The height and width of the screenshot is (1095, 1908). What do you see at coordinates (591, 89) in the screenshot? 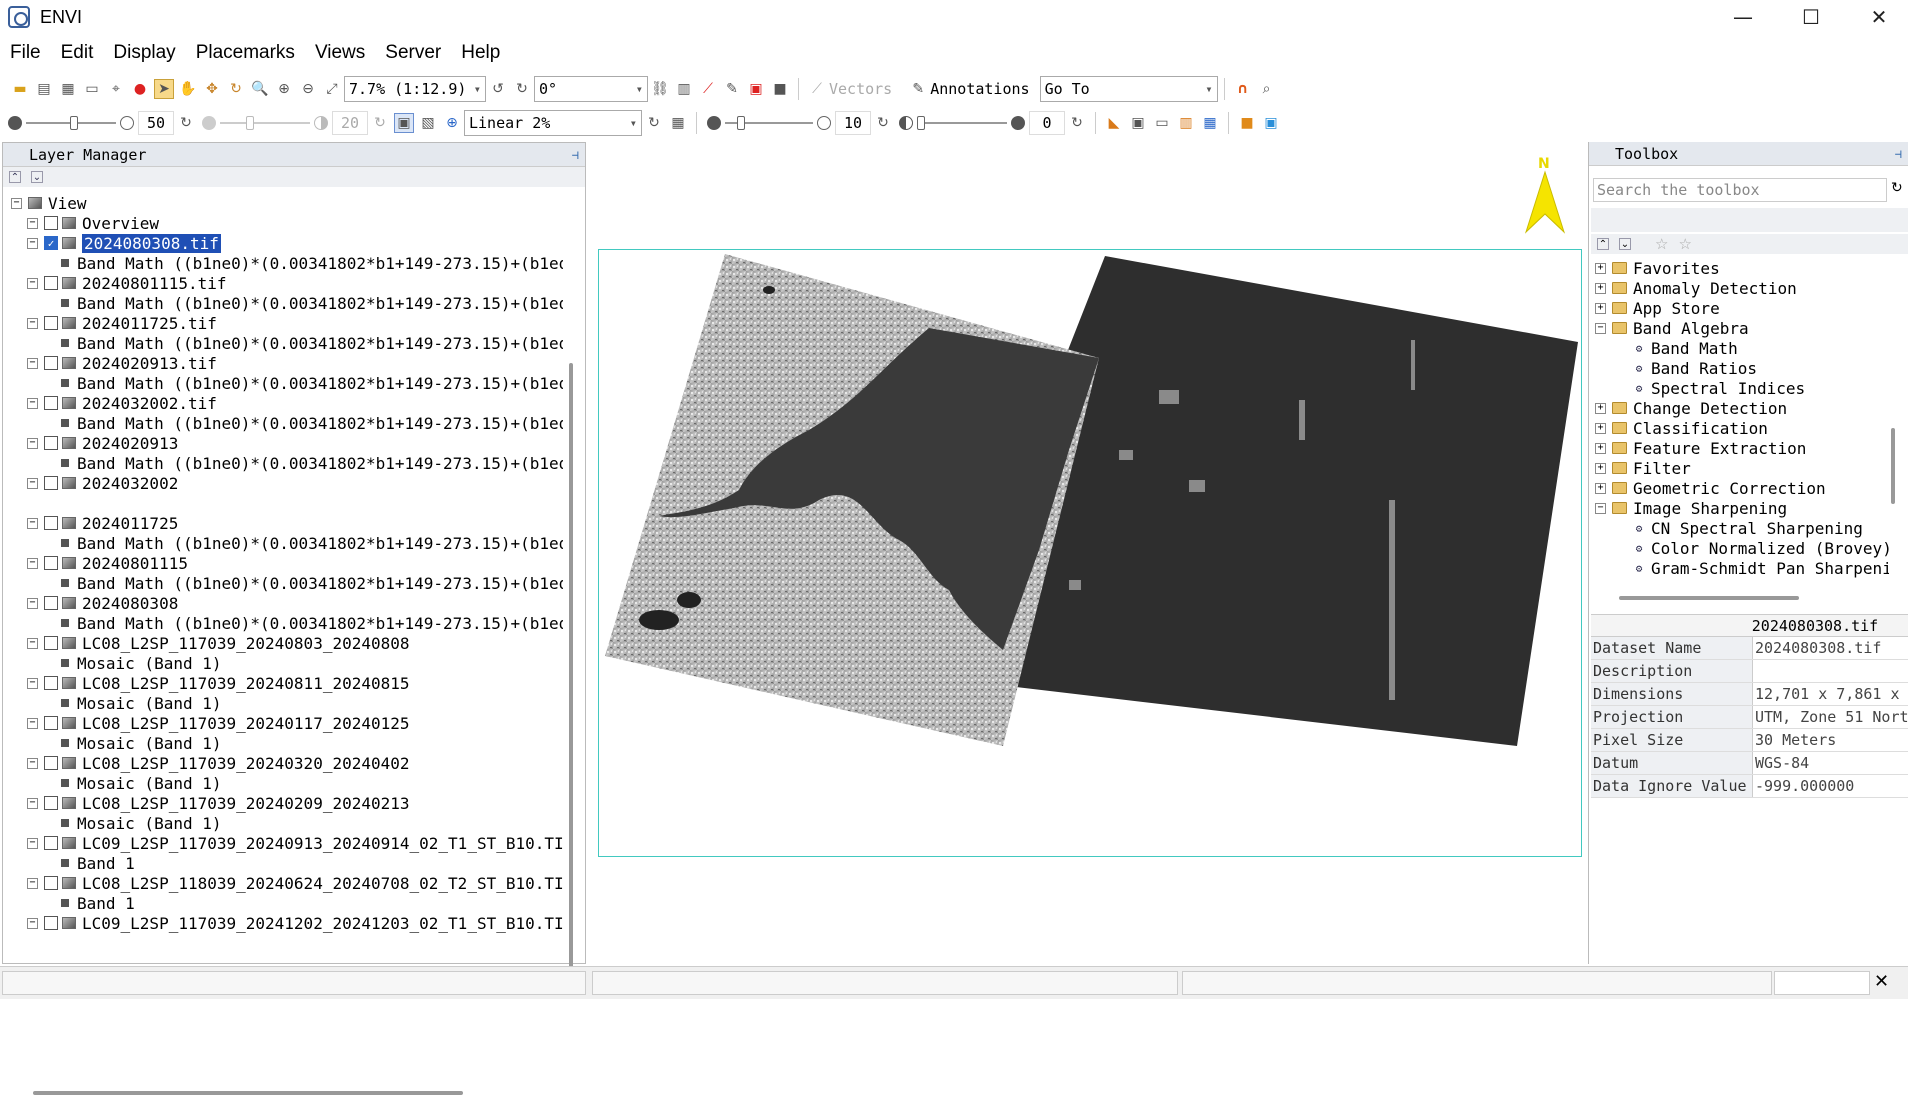
I see `rotation-combo: 0° ▾` at bounding box center [591, 89].